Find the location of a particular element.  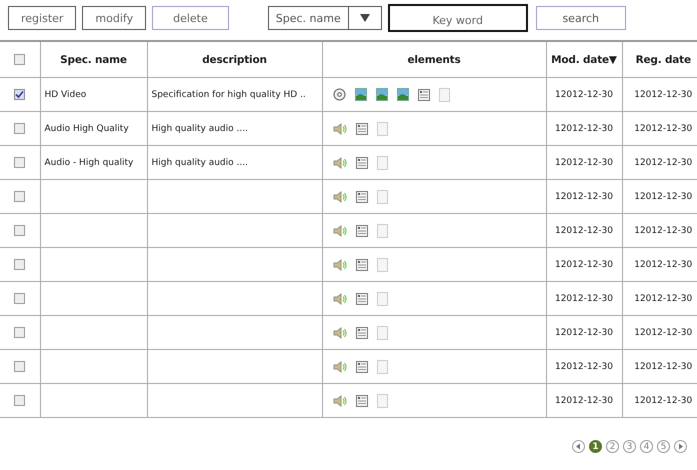

delete-button: delete is located at coordinates (190, 18).